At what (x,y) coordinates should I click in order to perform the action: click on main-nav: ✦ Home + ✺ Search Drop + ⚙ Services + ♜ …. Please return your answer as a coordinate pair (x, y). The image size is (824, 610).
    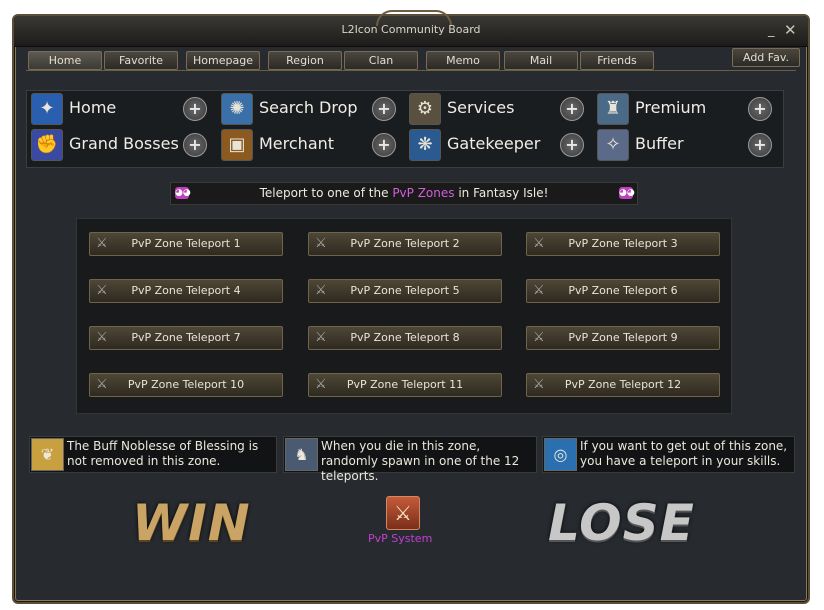
    Looking at the image, I should click on (405, 129).